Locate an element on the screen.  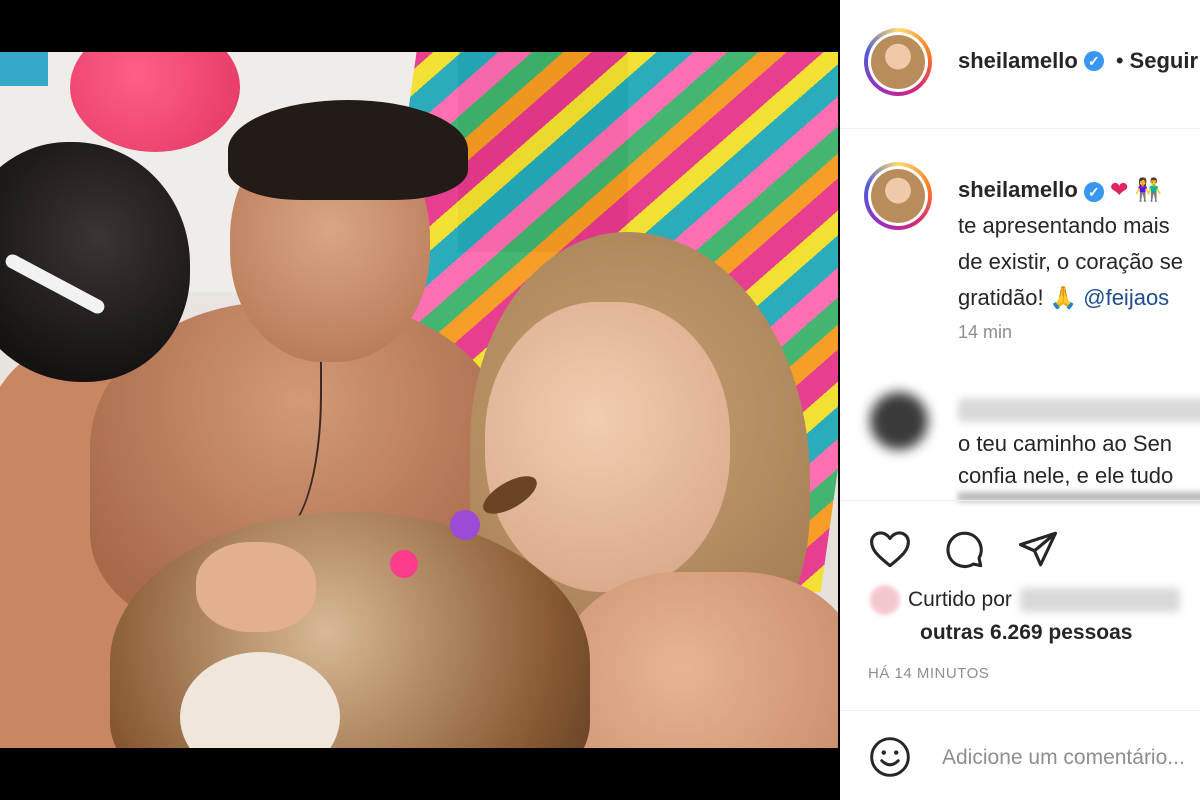
like-button is located at coordinates (890, 549).